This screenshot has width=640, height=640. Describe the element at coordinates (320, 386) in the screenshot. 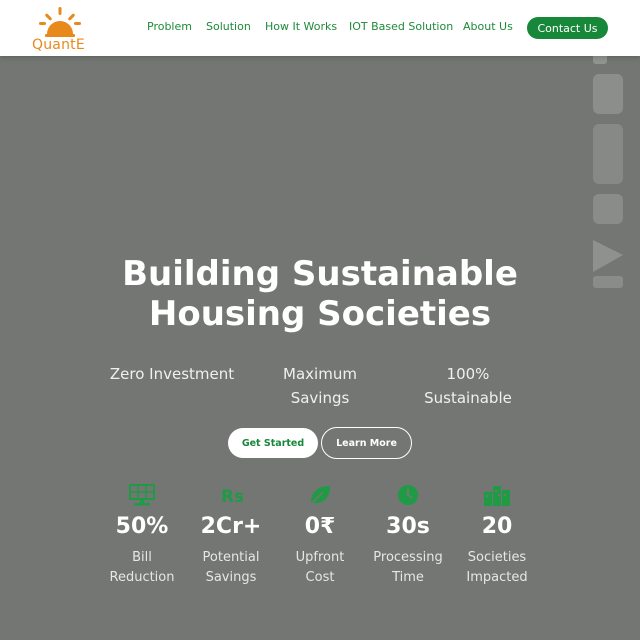

I see `feature-maximum-savings: Maximum Savings` at that location.